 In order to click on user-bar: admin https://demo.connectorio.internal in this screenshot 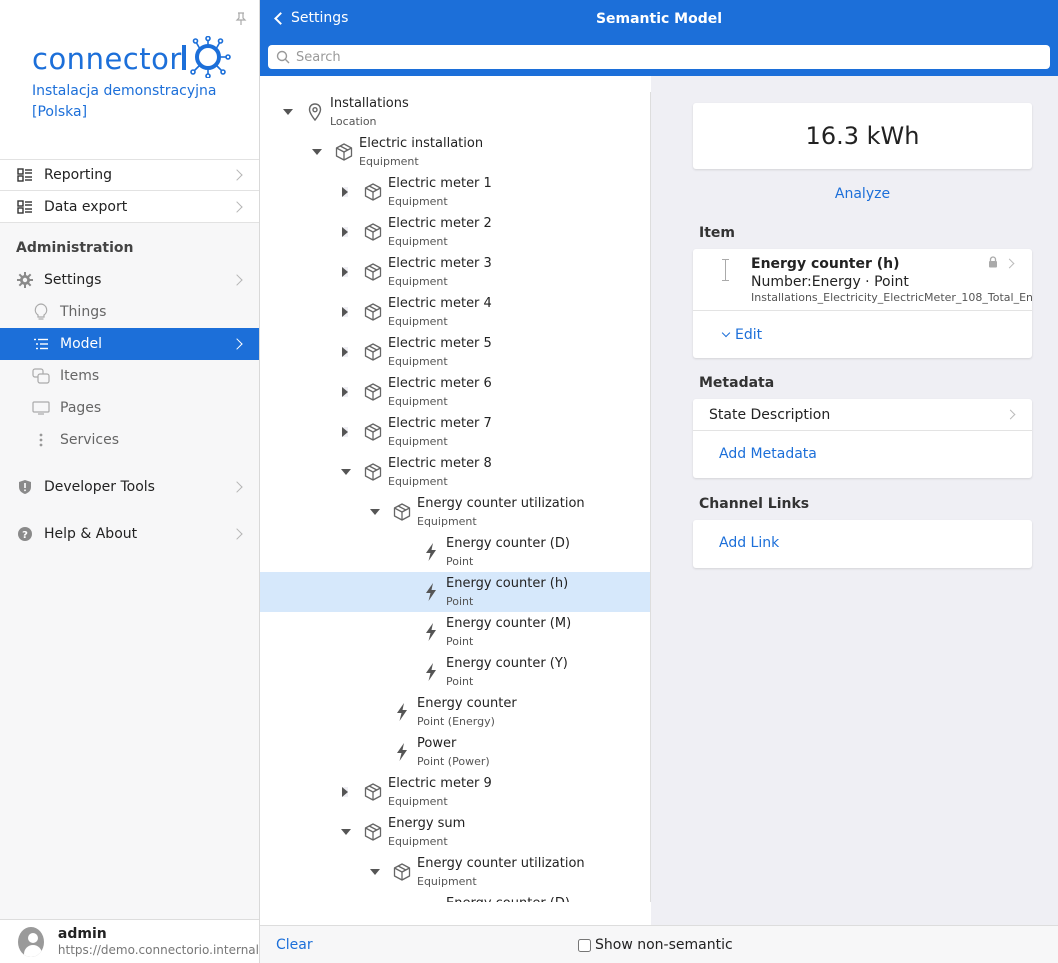, I will do `click(129, 941)`.